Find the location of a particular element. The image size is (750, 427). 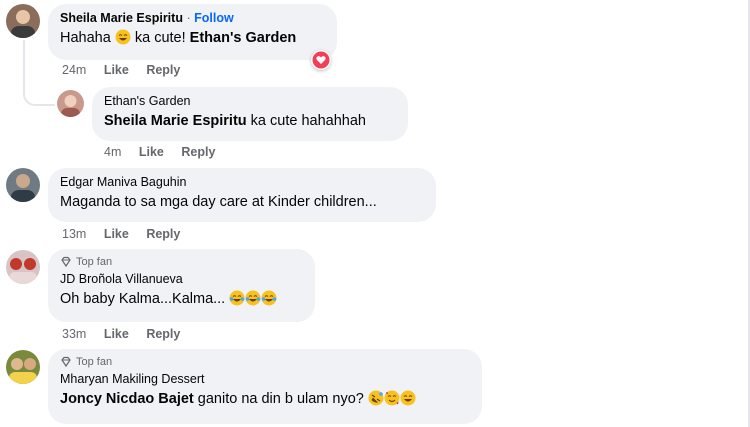

comment-actions: 33m Like Reply is located at coordinates (128, 334).